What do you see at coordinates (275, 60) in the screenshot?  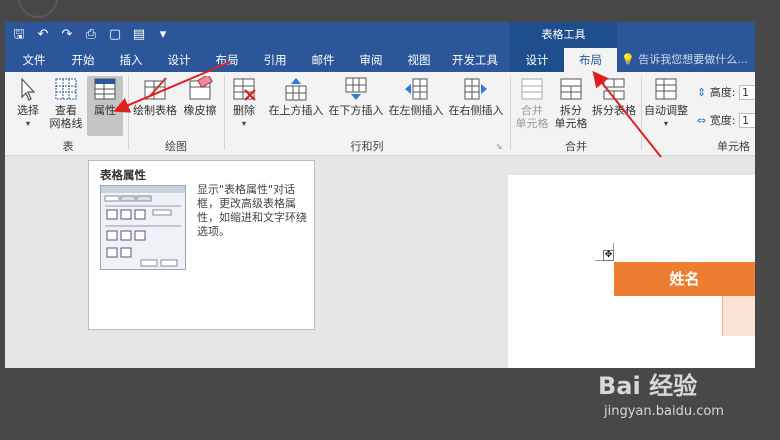 I see `tab-references: 引用` at bounding box center [275, 60].